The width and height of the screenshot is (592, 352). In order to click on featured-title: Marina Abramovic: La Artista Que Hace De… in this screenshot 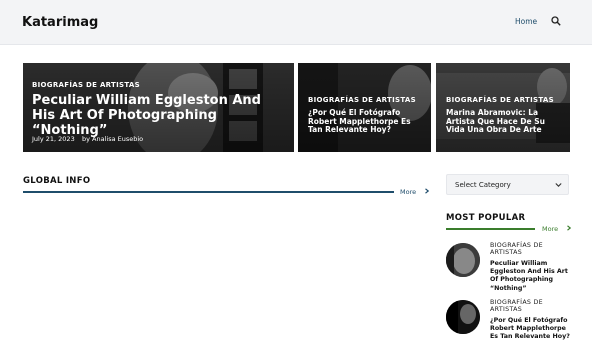, I will do `click(505, 121)`.